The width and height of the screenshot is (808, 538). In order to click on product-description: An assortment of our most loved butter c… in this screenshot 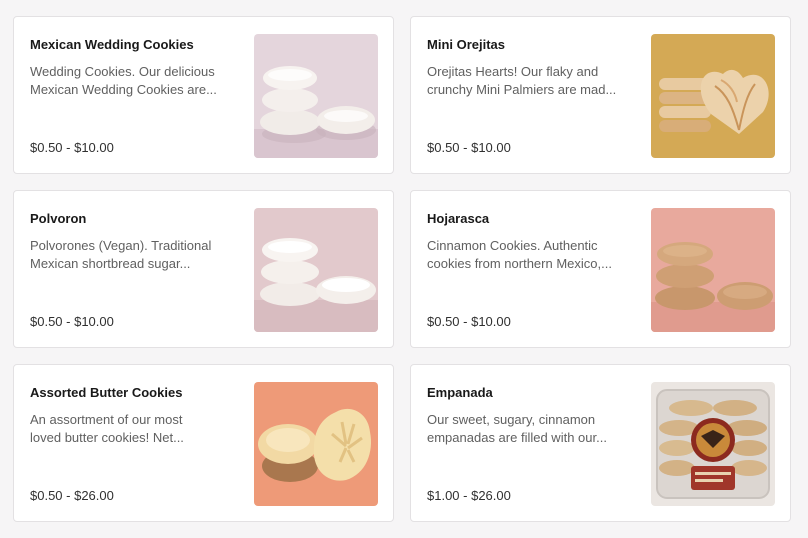, I will do `click(135, 429)`.